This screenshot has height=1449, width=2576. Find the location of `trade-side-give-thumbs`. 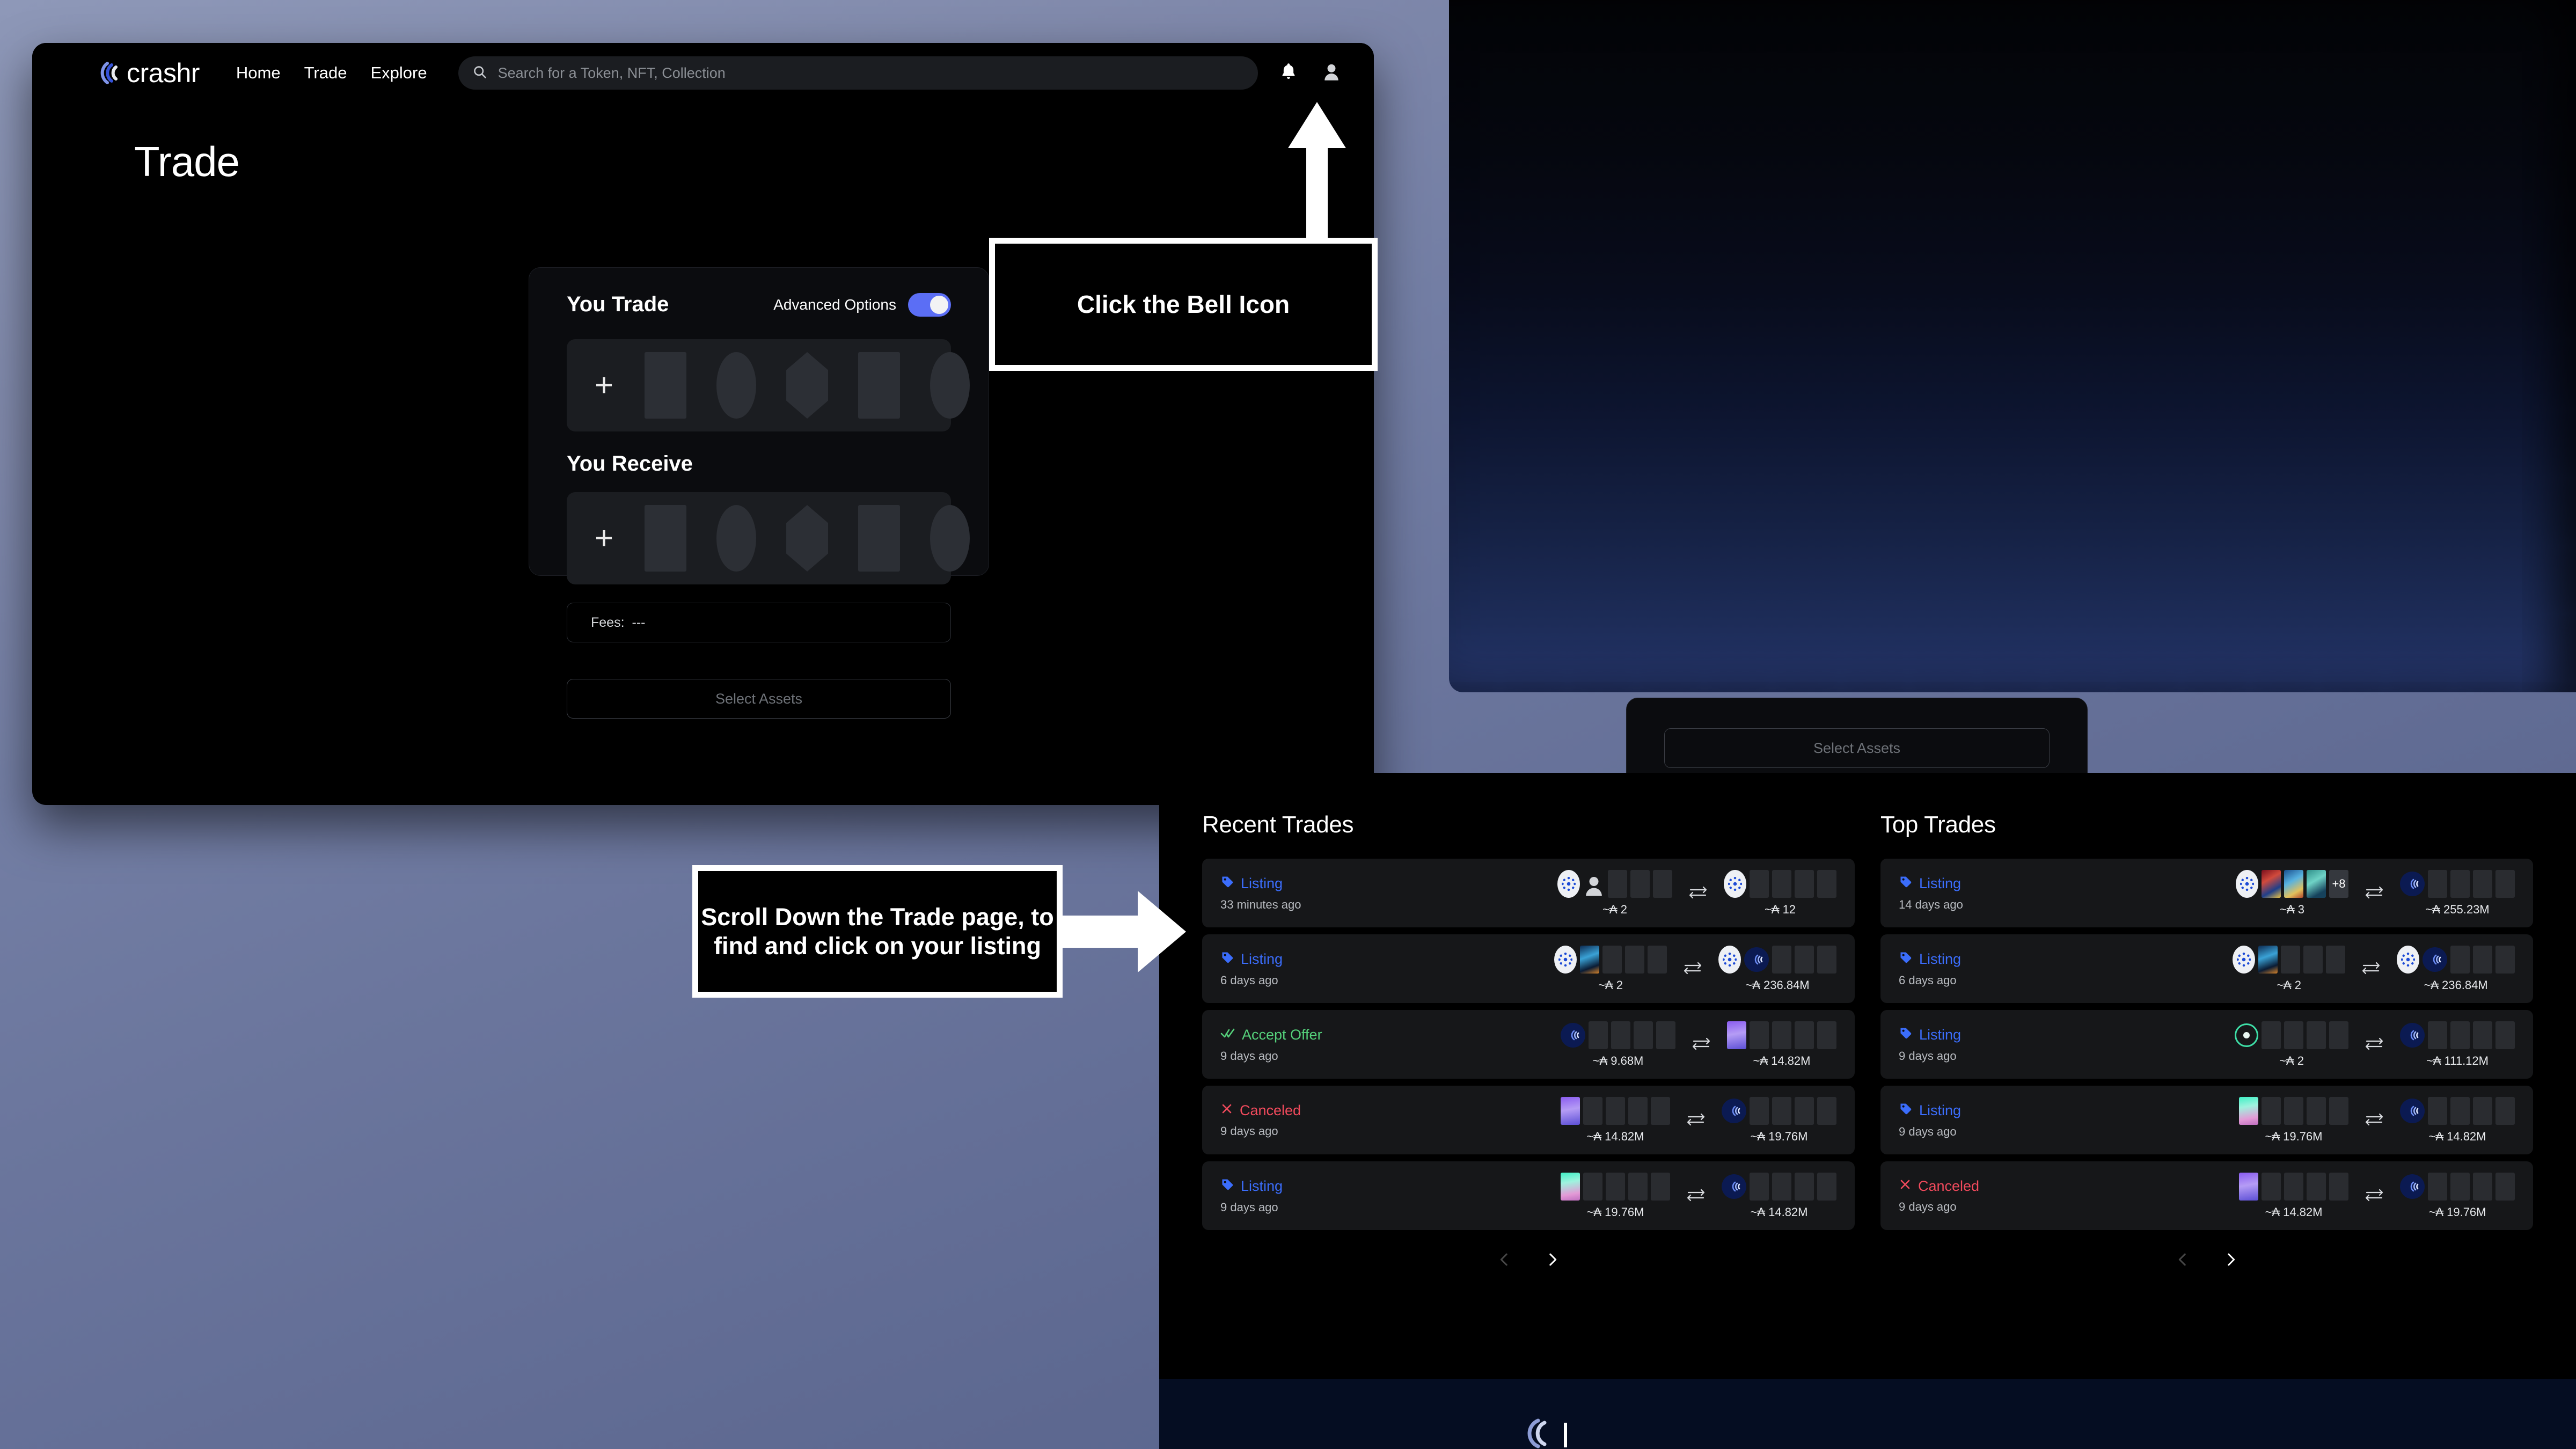

trade-side-give-thumbs is located at coordinates (1618, 1035).